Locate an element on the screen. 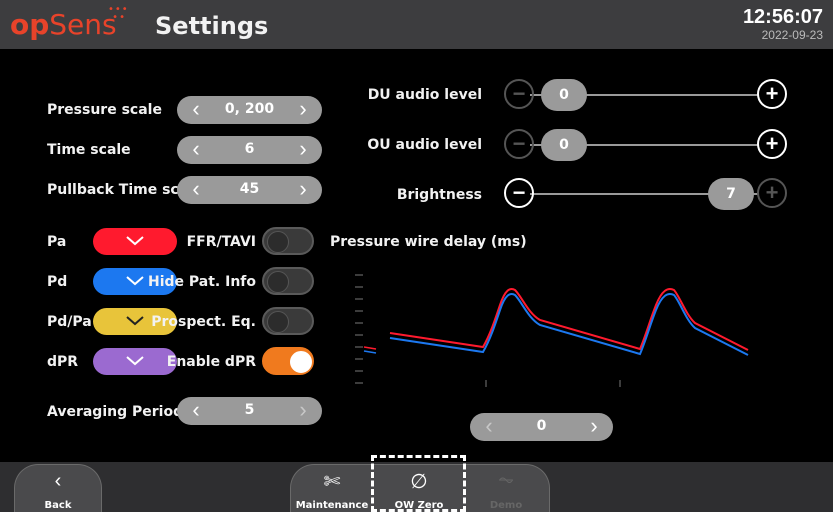 This screenshot has height=512, width=833. clock-time: 12:56:07 is located at coordinates (782, 17).